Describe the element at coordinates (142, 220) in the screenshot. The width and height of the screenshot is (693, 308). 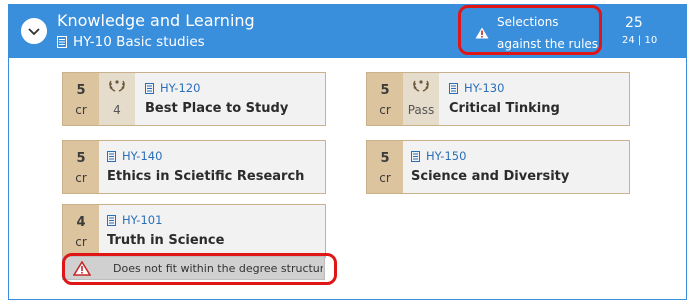
I see `course-code-label: HY-101` at that location.